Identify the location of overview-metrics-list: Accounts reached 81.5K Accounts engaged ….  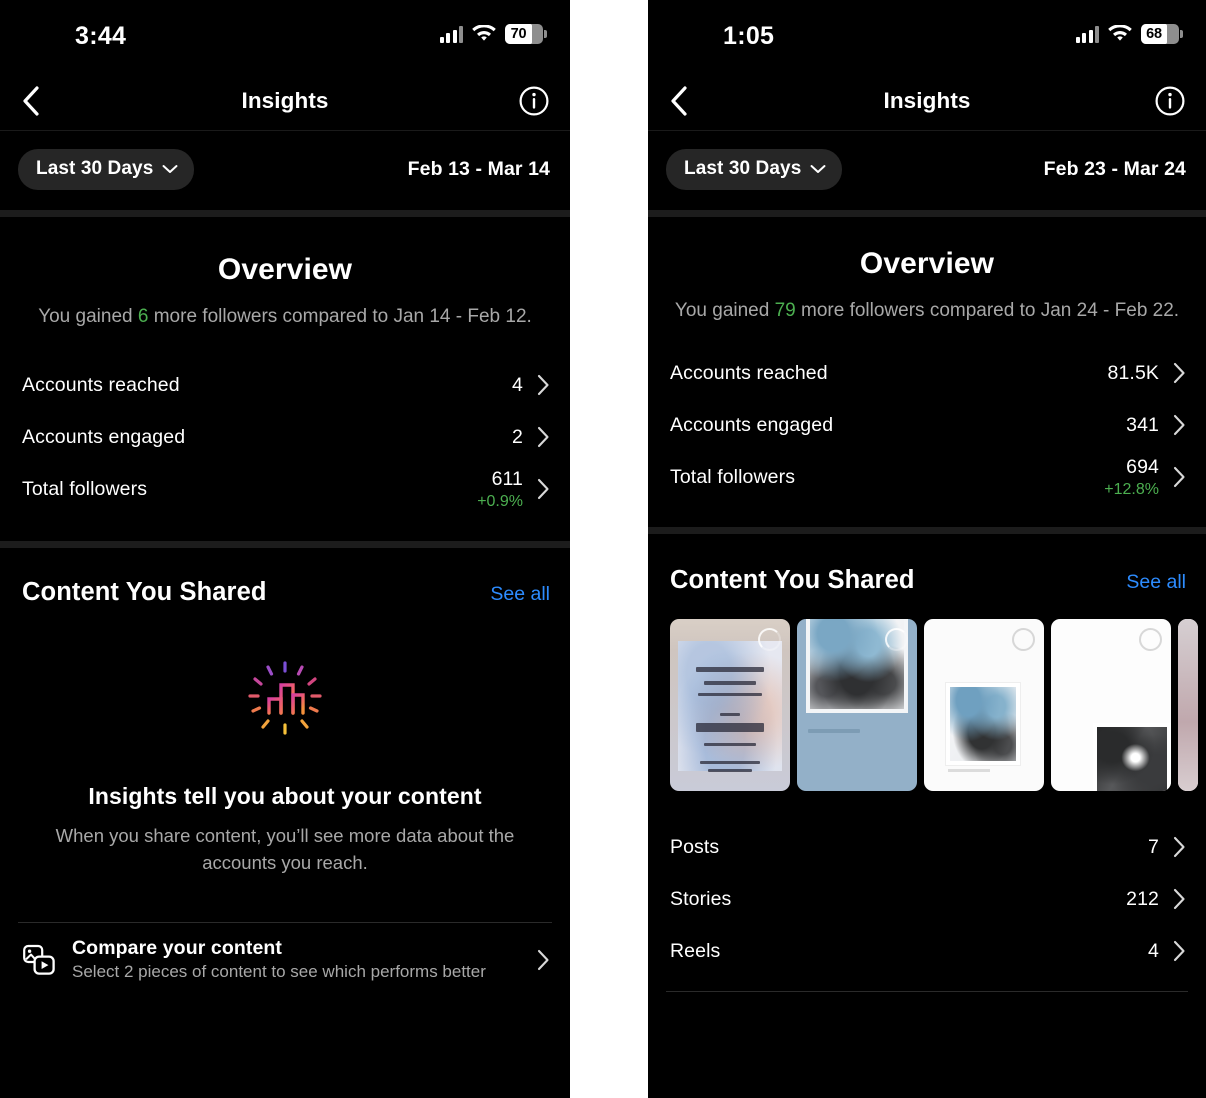
(927, 425).